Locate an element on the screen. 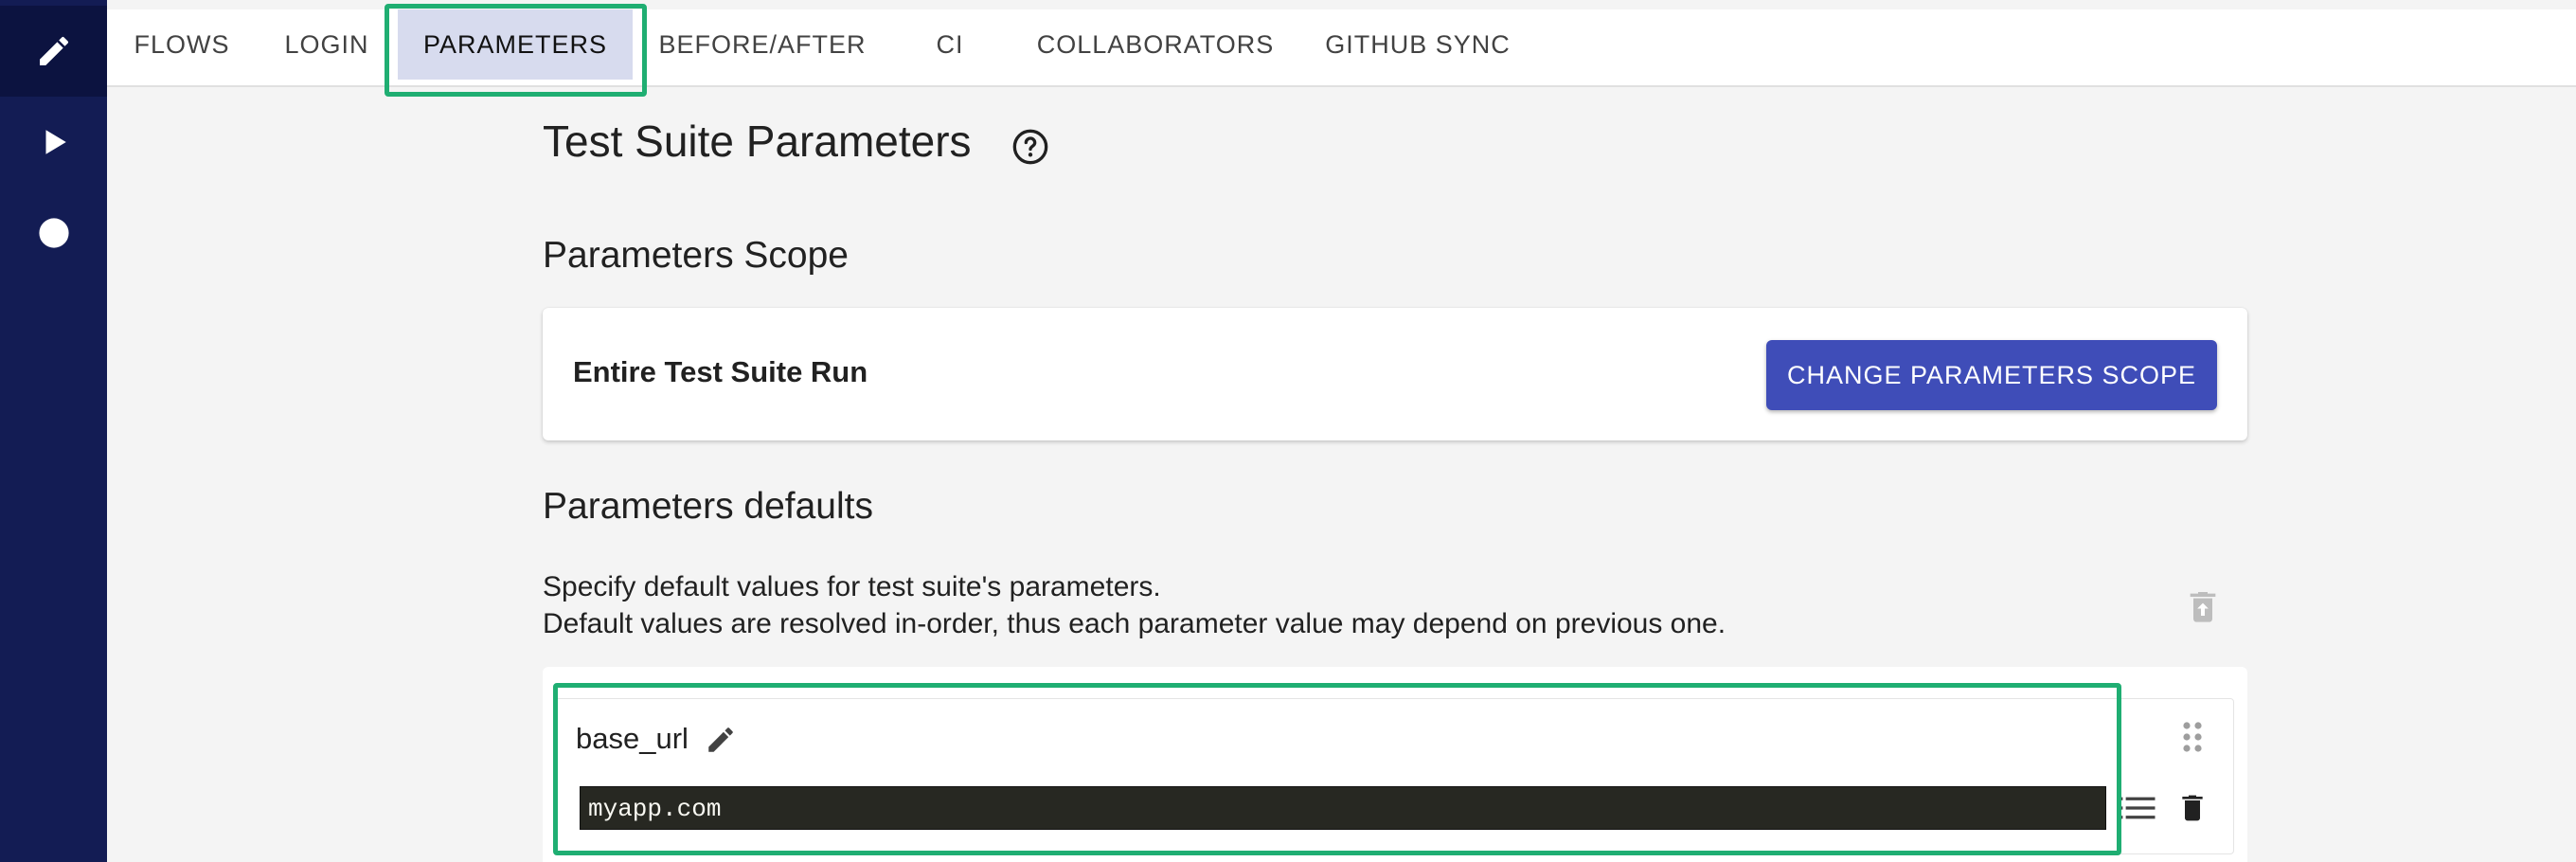 The image size is (2576, 862). rail-item-run is located at coordinates (53, 142).